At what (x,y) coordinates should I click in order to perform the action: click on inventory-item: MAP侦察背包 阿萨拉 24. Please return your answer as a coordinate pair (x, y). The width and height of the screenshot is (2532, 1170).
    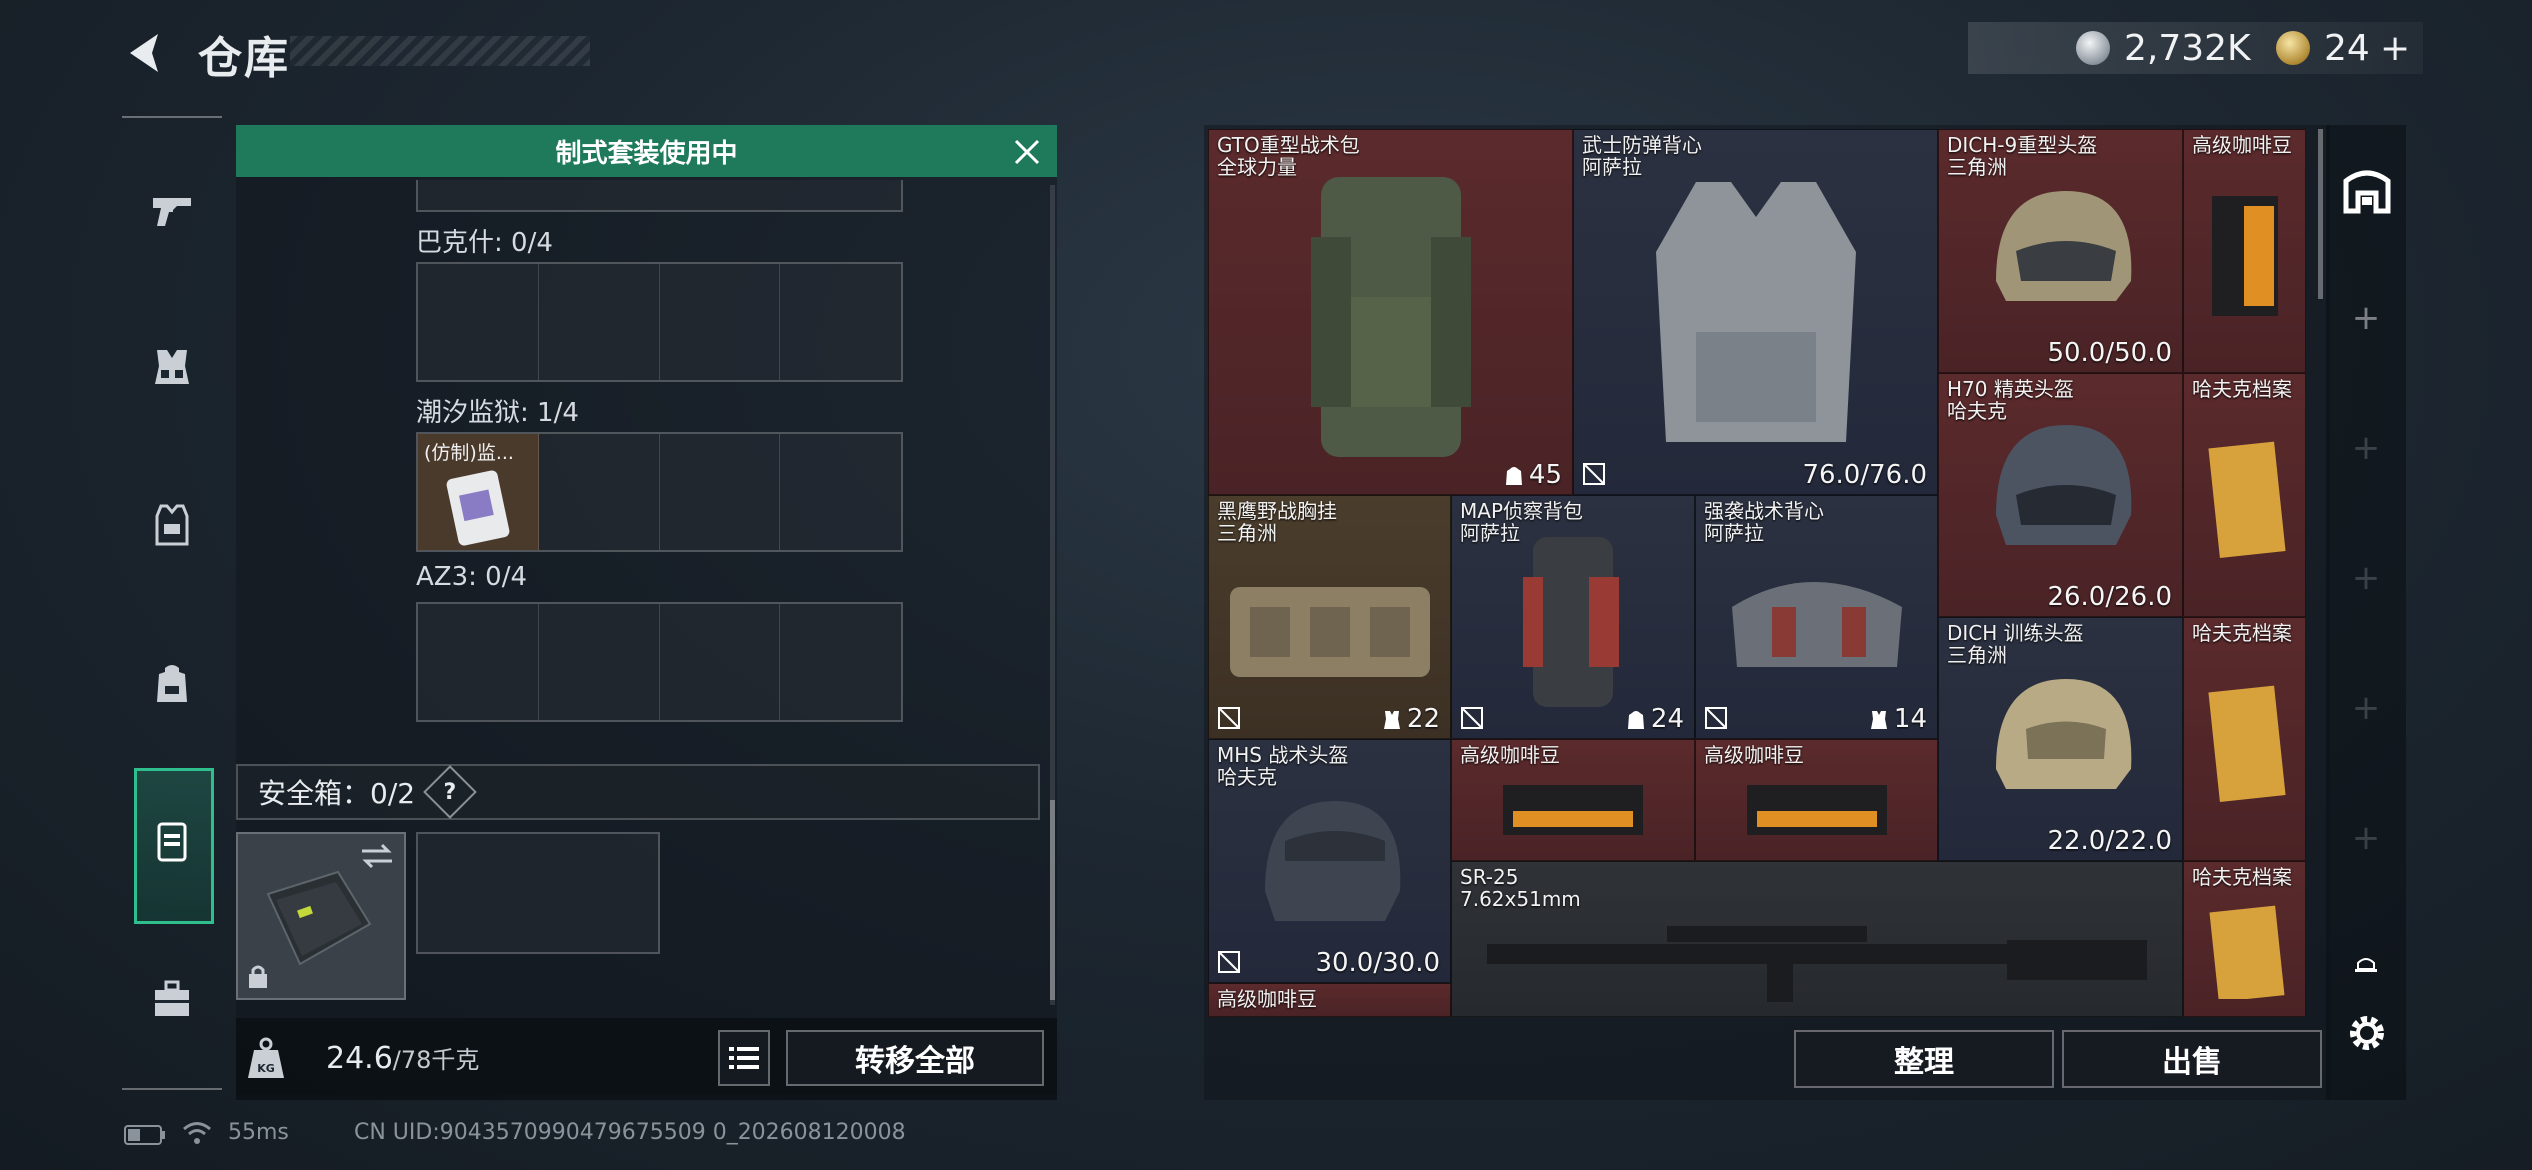
    Looking at the image, I should click on (1573, 617).